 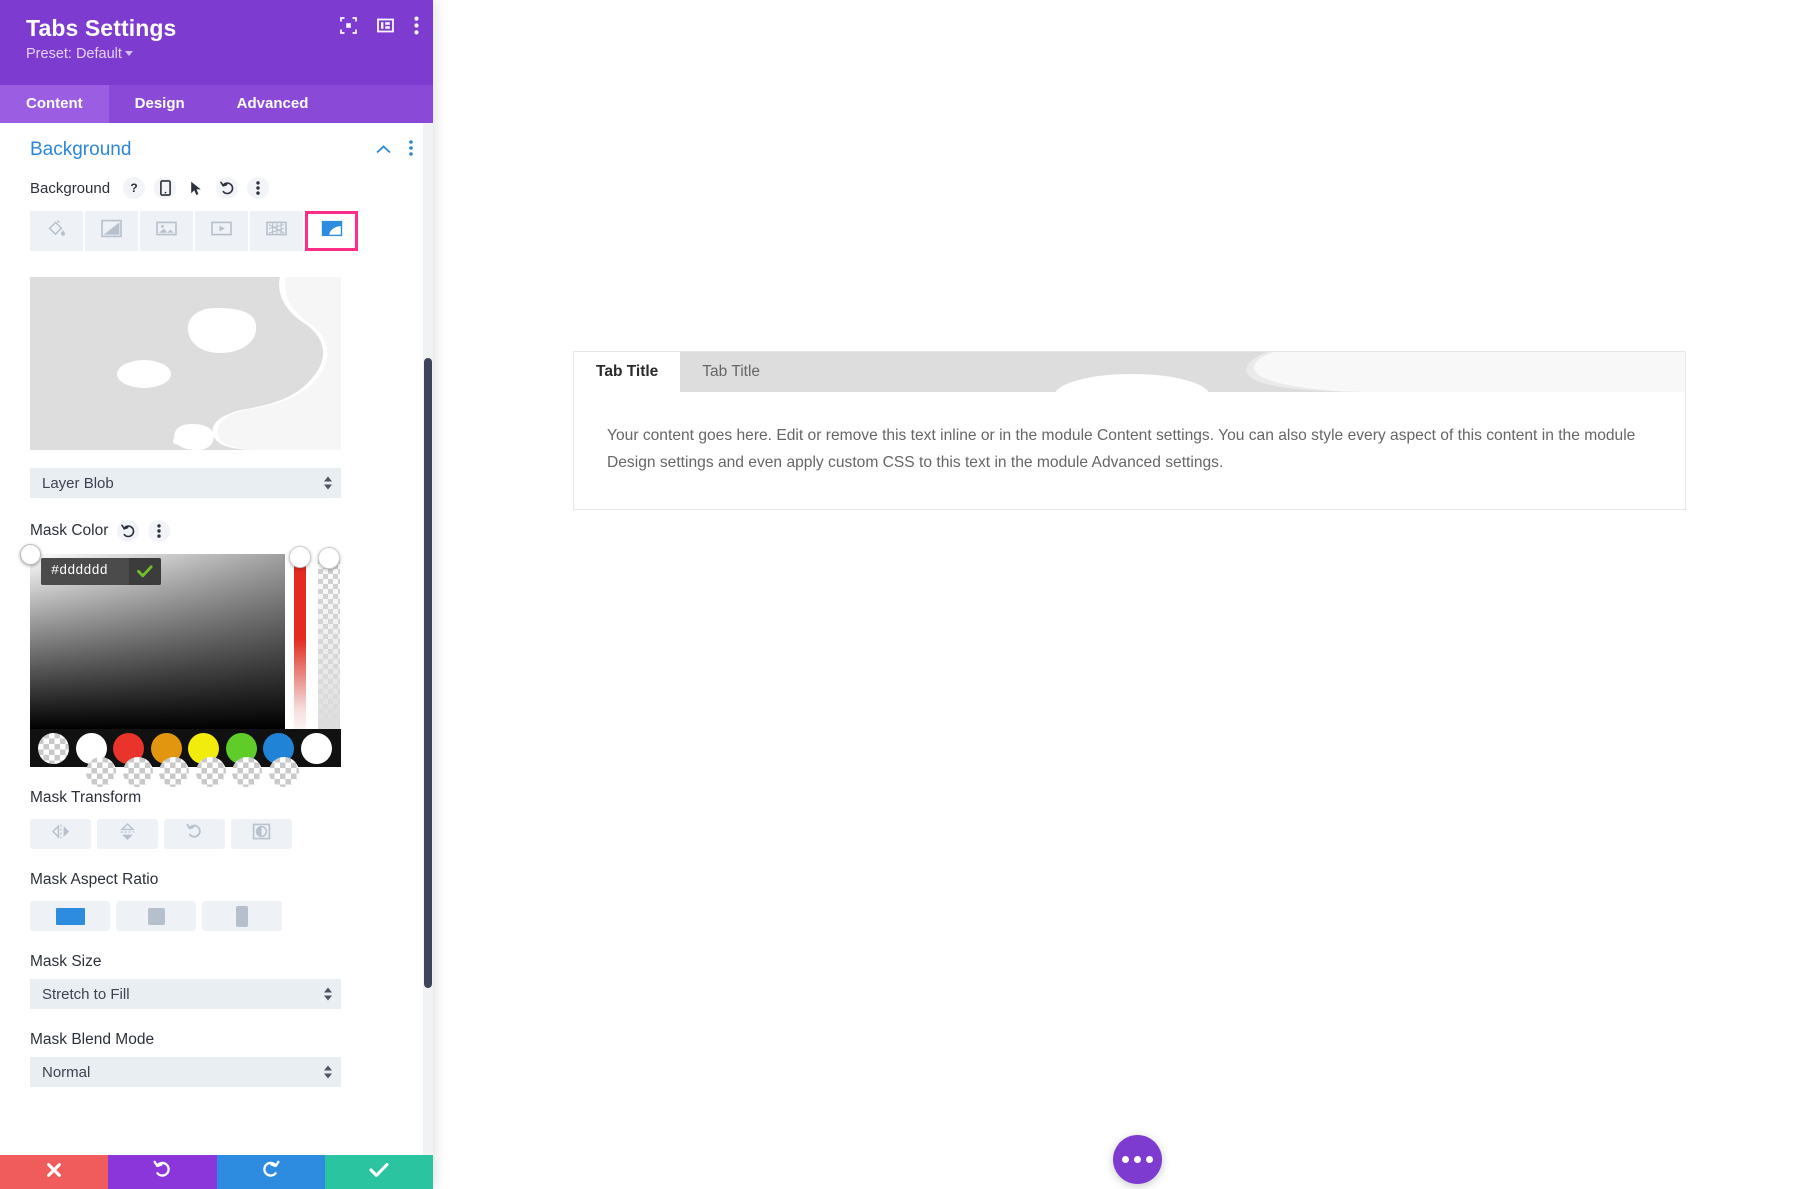 I want to click on mask-size-select: Stretch to Fill, so click(x=185, y=994).